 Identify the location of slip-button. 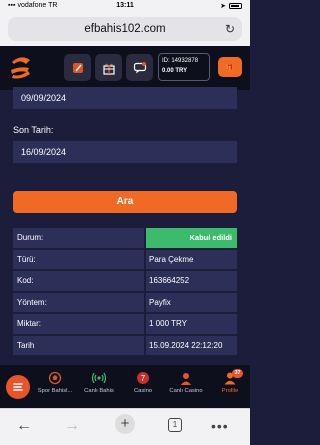
(77, 67).